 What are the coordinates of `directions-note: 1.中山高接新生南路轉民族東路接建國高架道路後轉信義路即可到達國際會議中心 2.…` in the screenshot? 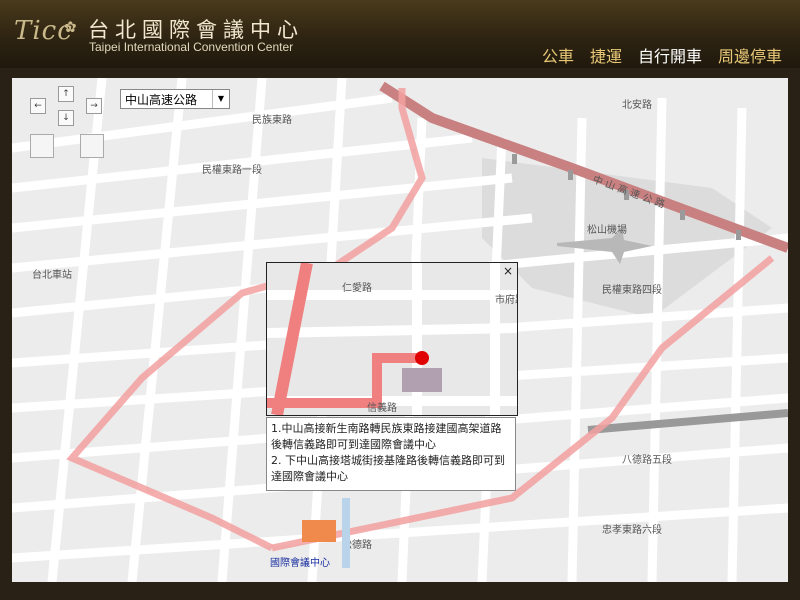 It's located at (391, 454).